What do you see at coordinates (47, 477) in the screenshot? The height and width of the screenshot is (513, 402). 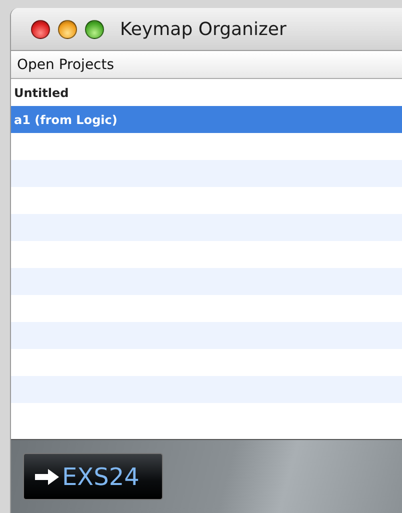 I see `arrow-icon` at bounding box center [47, 477].